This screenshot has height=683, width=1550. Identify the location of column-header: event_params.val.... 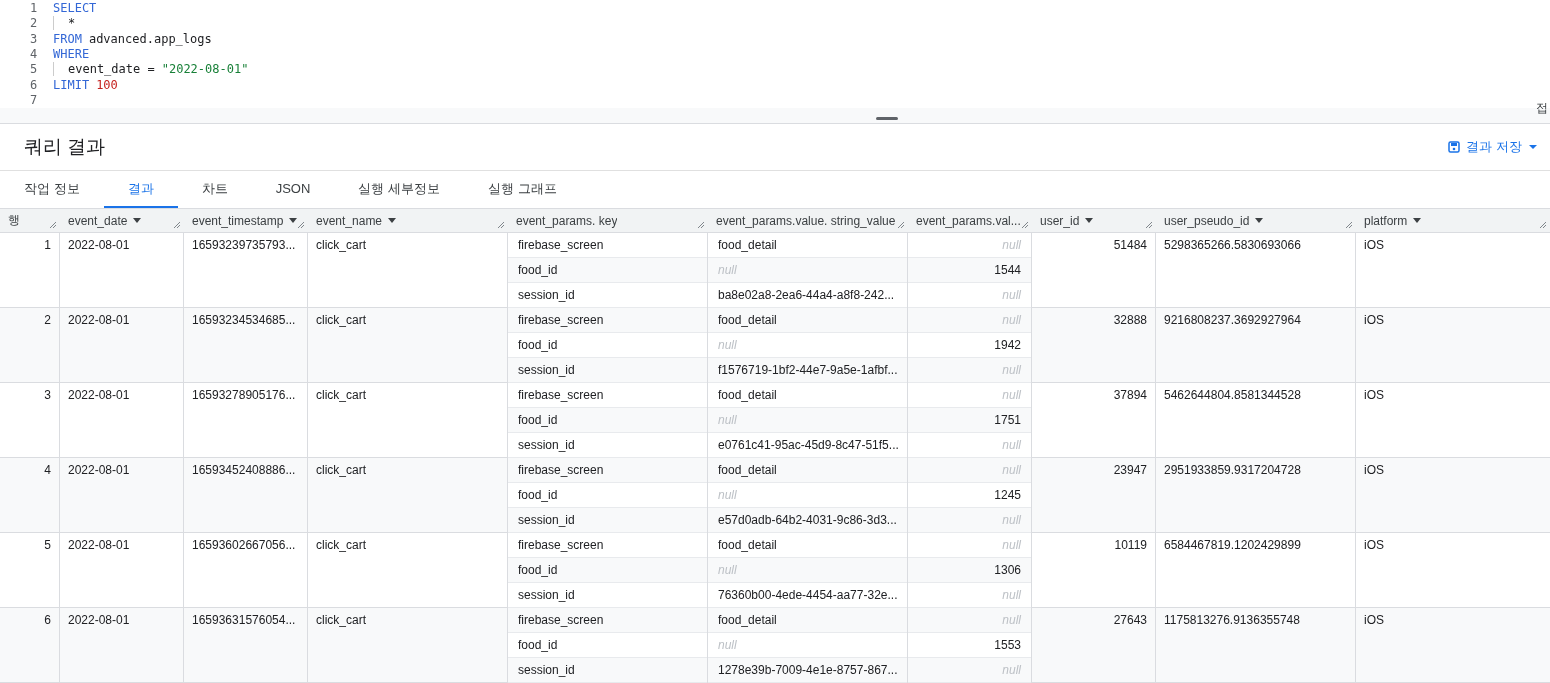
(970, 220).